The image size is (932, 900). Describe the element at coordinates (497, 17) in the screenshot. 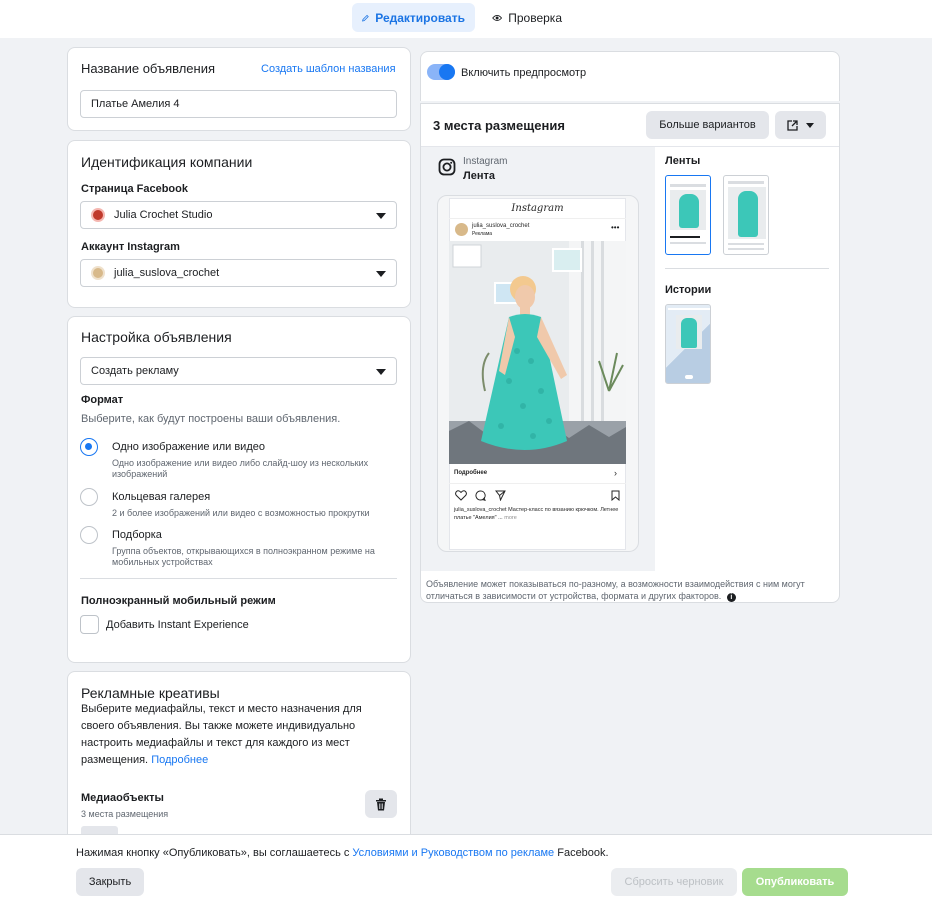

I see `eye-icon` at that location.